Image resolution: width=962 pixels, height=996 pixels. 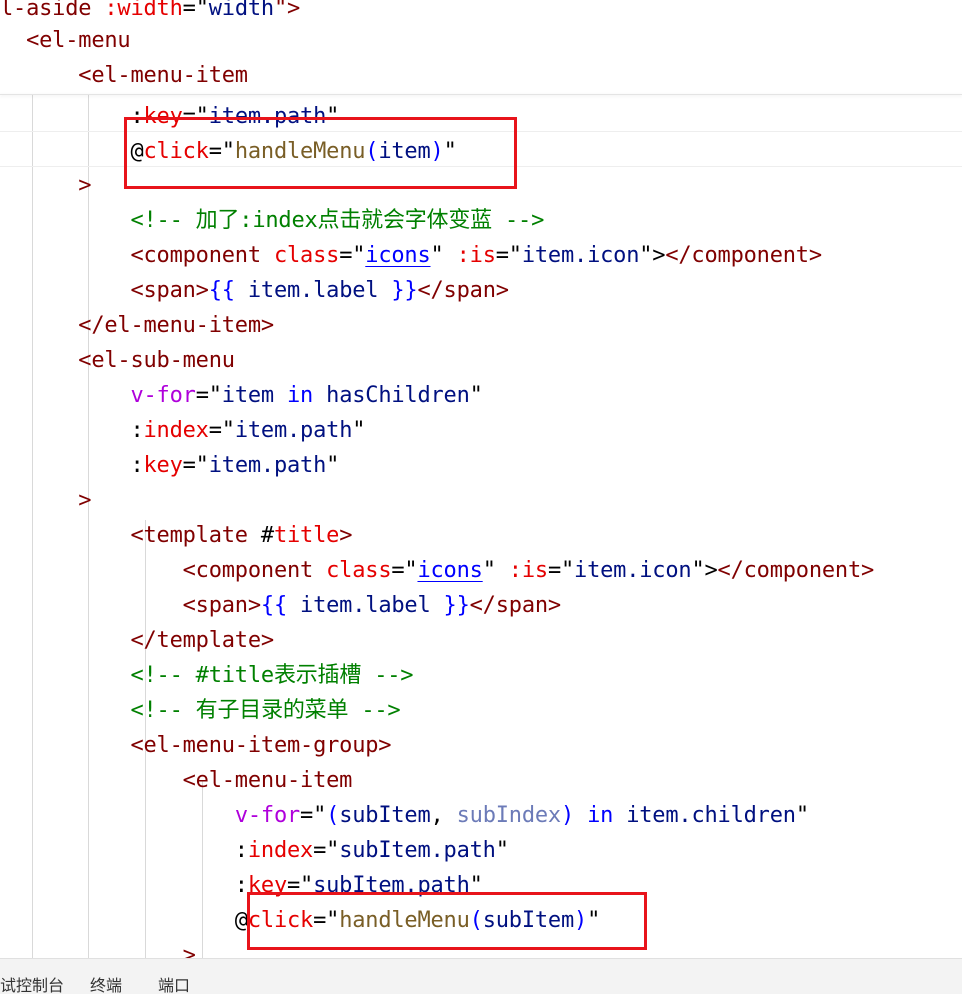 I want to click on code-token: v-for, so click(x=267, y=815).